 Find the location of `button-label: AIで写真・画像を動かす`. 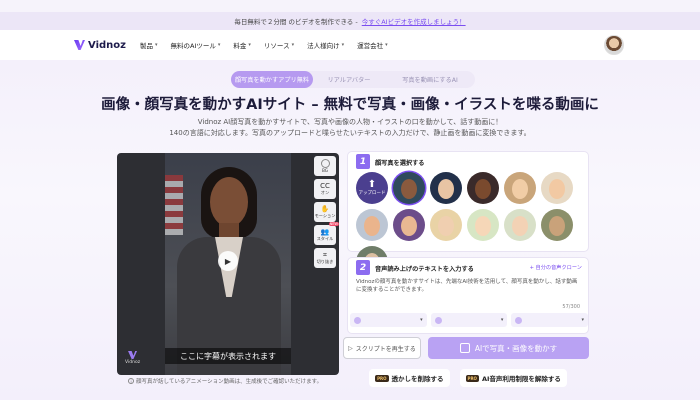

button-label: AIで写真・画像を動かす is located at coordinates (516, 348).